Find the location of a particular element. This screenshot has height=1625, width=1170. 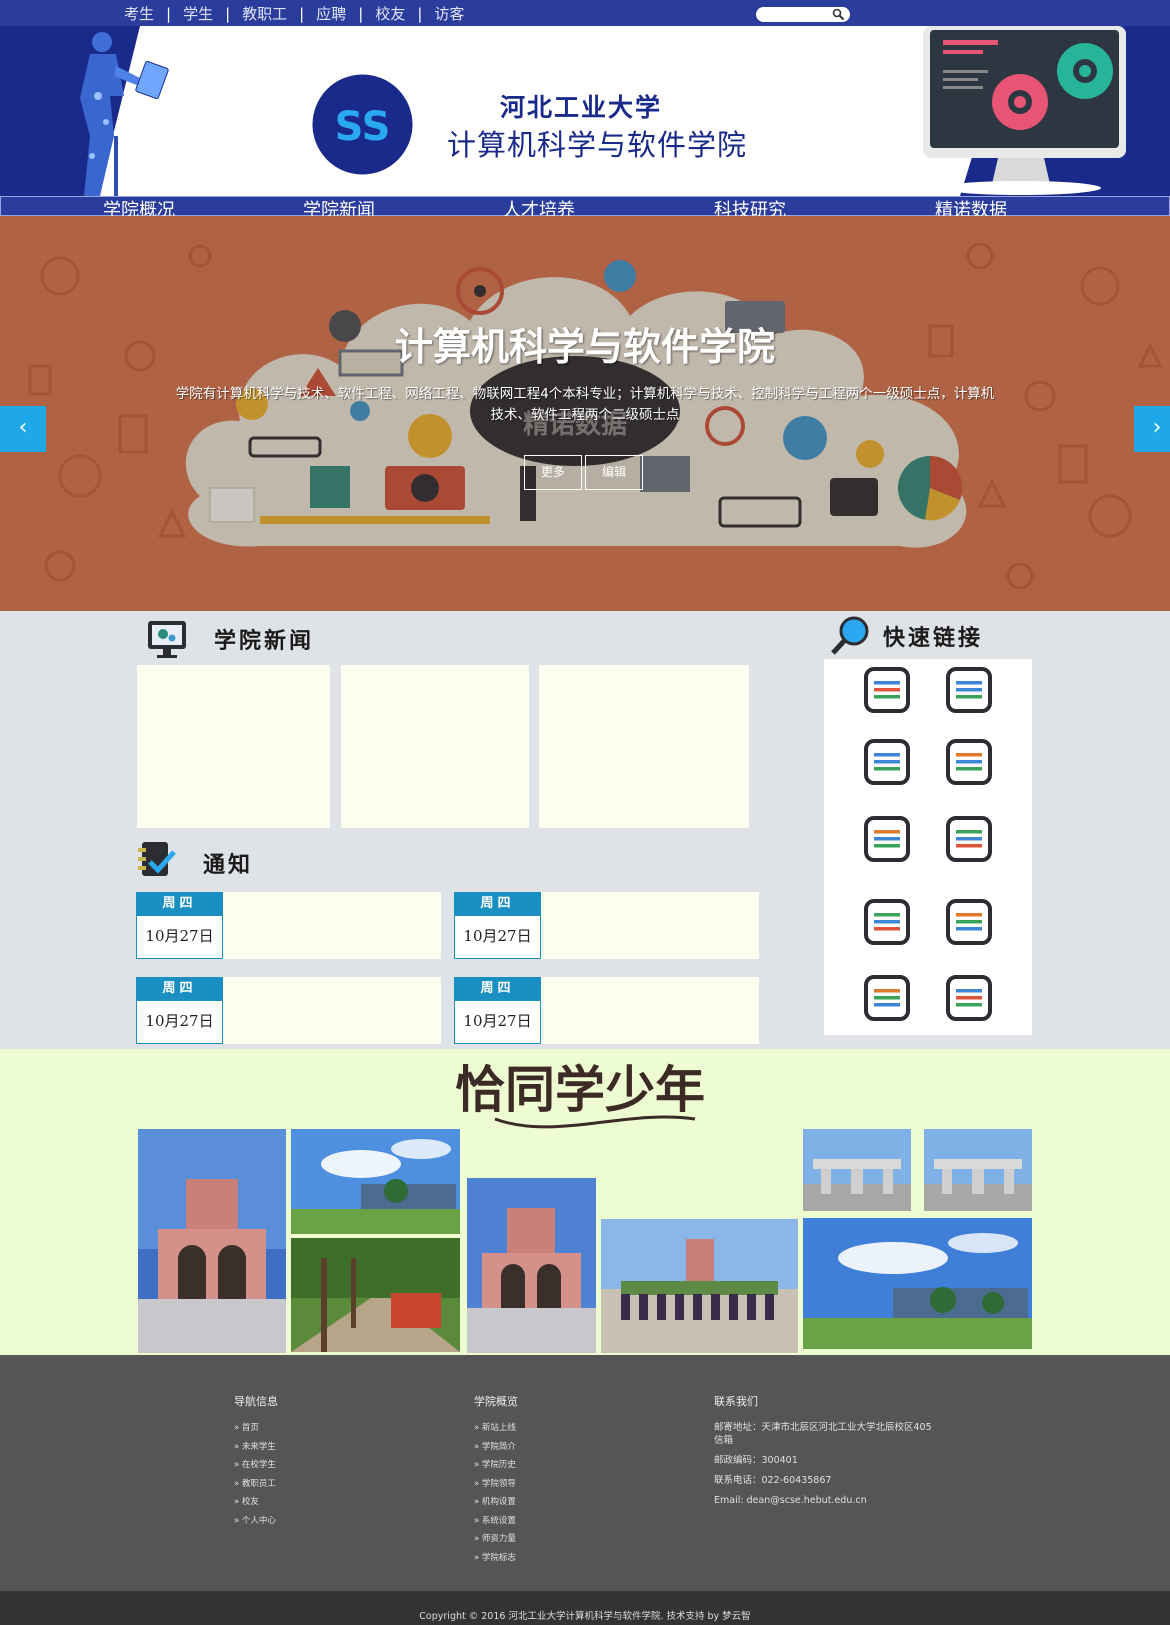

top-link-visitor: 访客 is located at coordinates (449, 13).